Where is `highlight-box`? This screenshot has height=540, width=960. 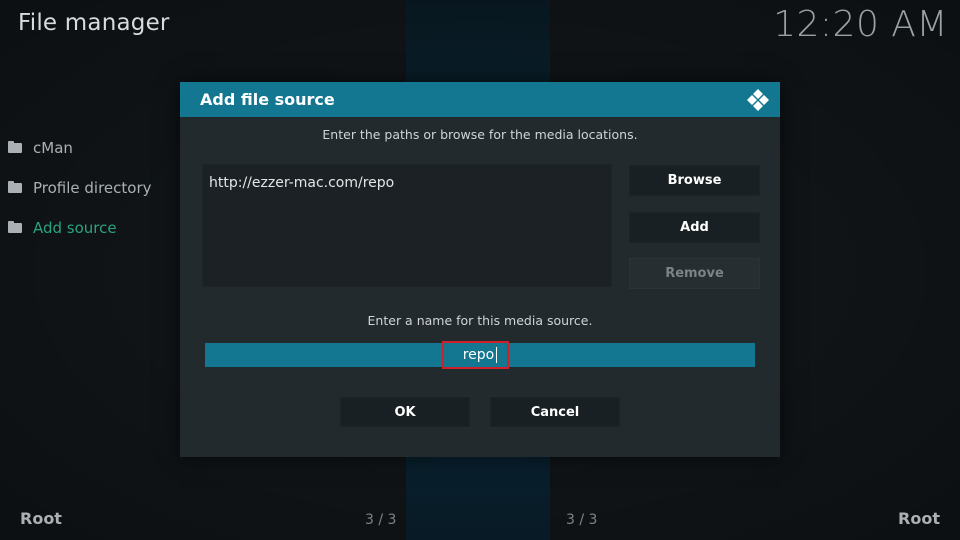
highlight-box is located at coordinates (475, 355).